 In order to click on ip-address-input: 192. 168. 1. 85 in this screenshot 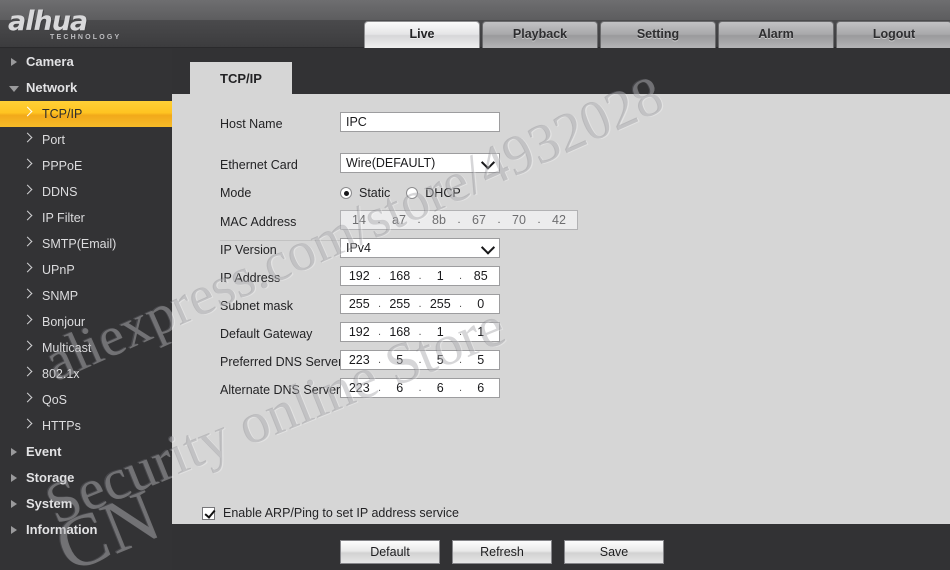, I will do `click(420, 276)`.